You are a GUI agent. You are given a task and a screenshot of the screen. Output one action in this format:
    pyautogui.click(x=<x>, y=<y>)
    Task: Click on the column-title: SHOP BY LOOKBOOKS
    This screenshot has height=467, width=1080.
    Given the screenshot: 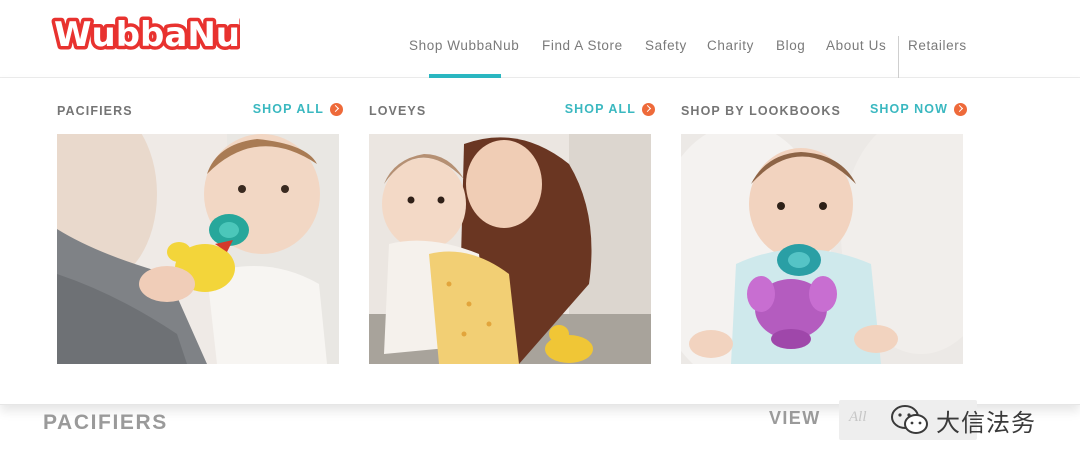 What is the action you would take?
    pyautogui.click(x=761, y=111)
    